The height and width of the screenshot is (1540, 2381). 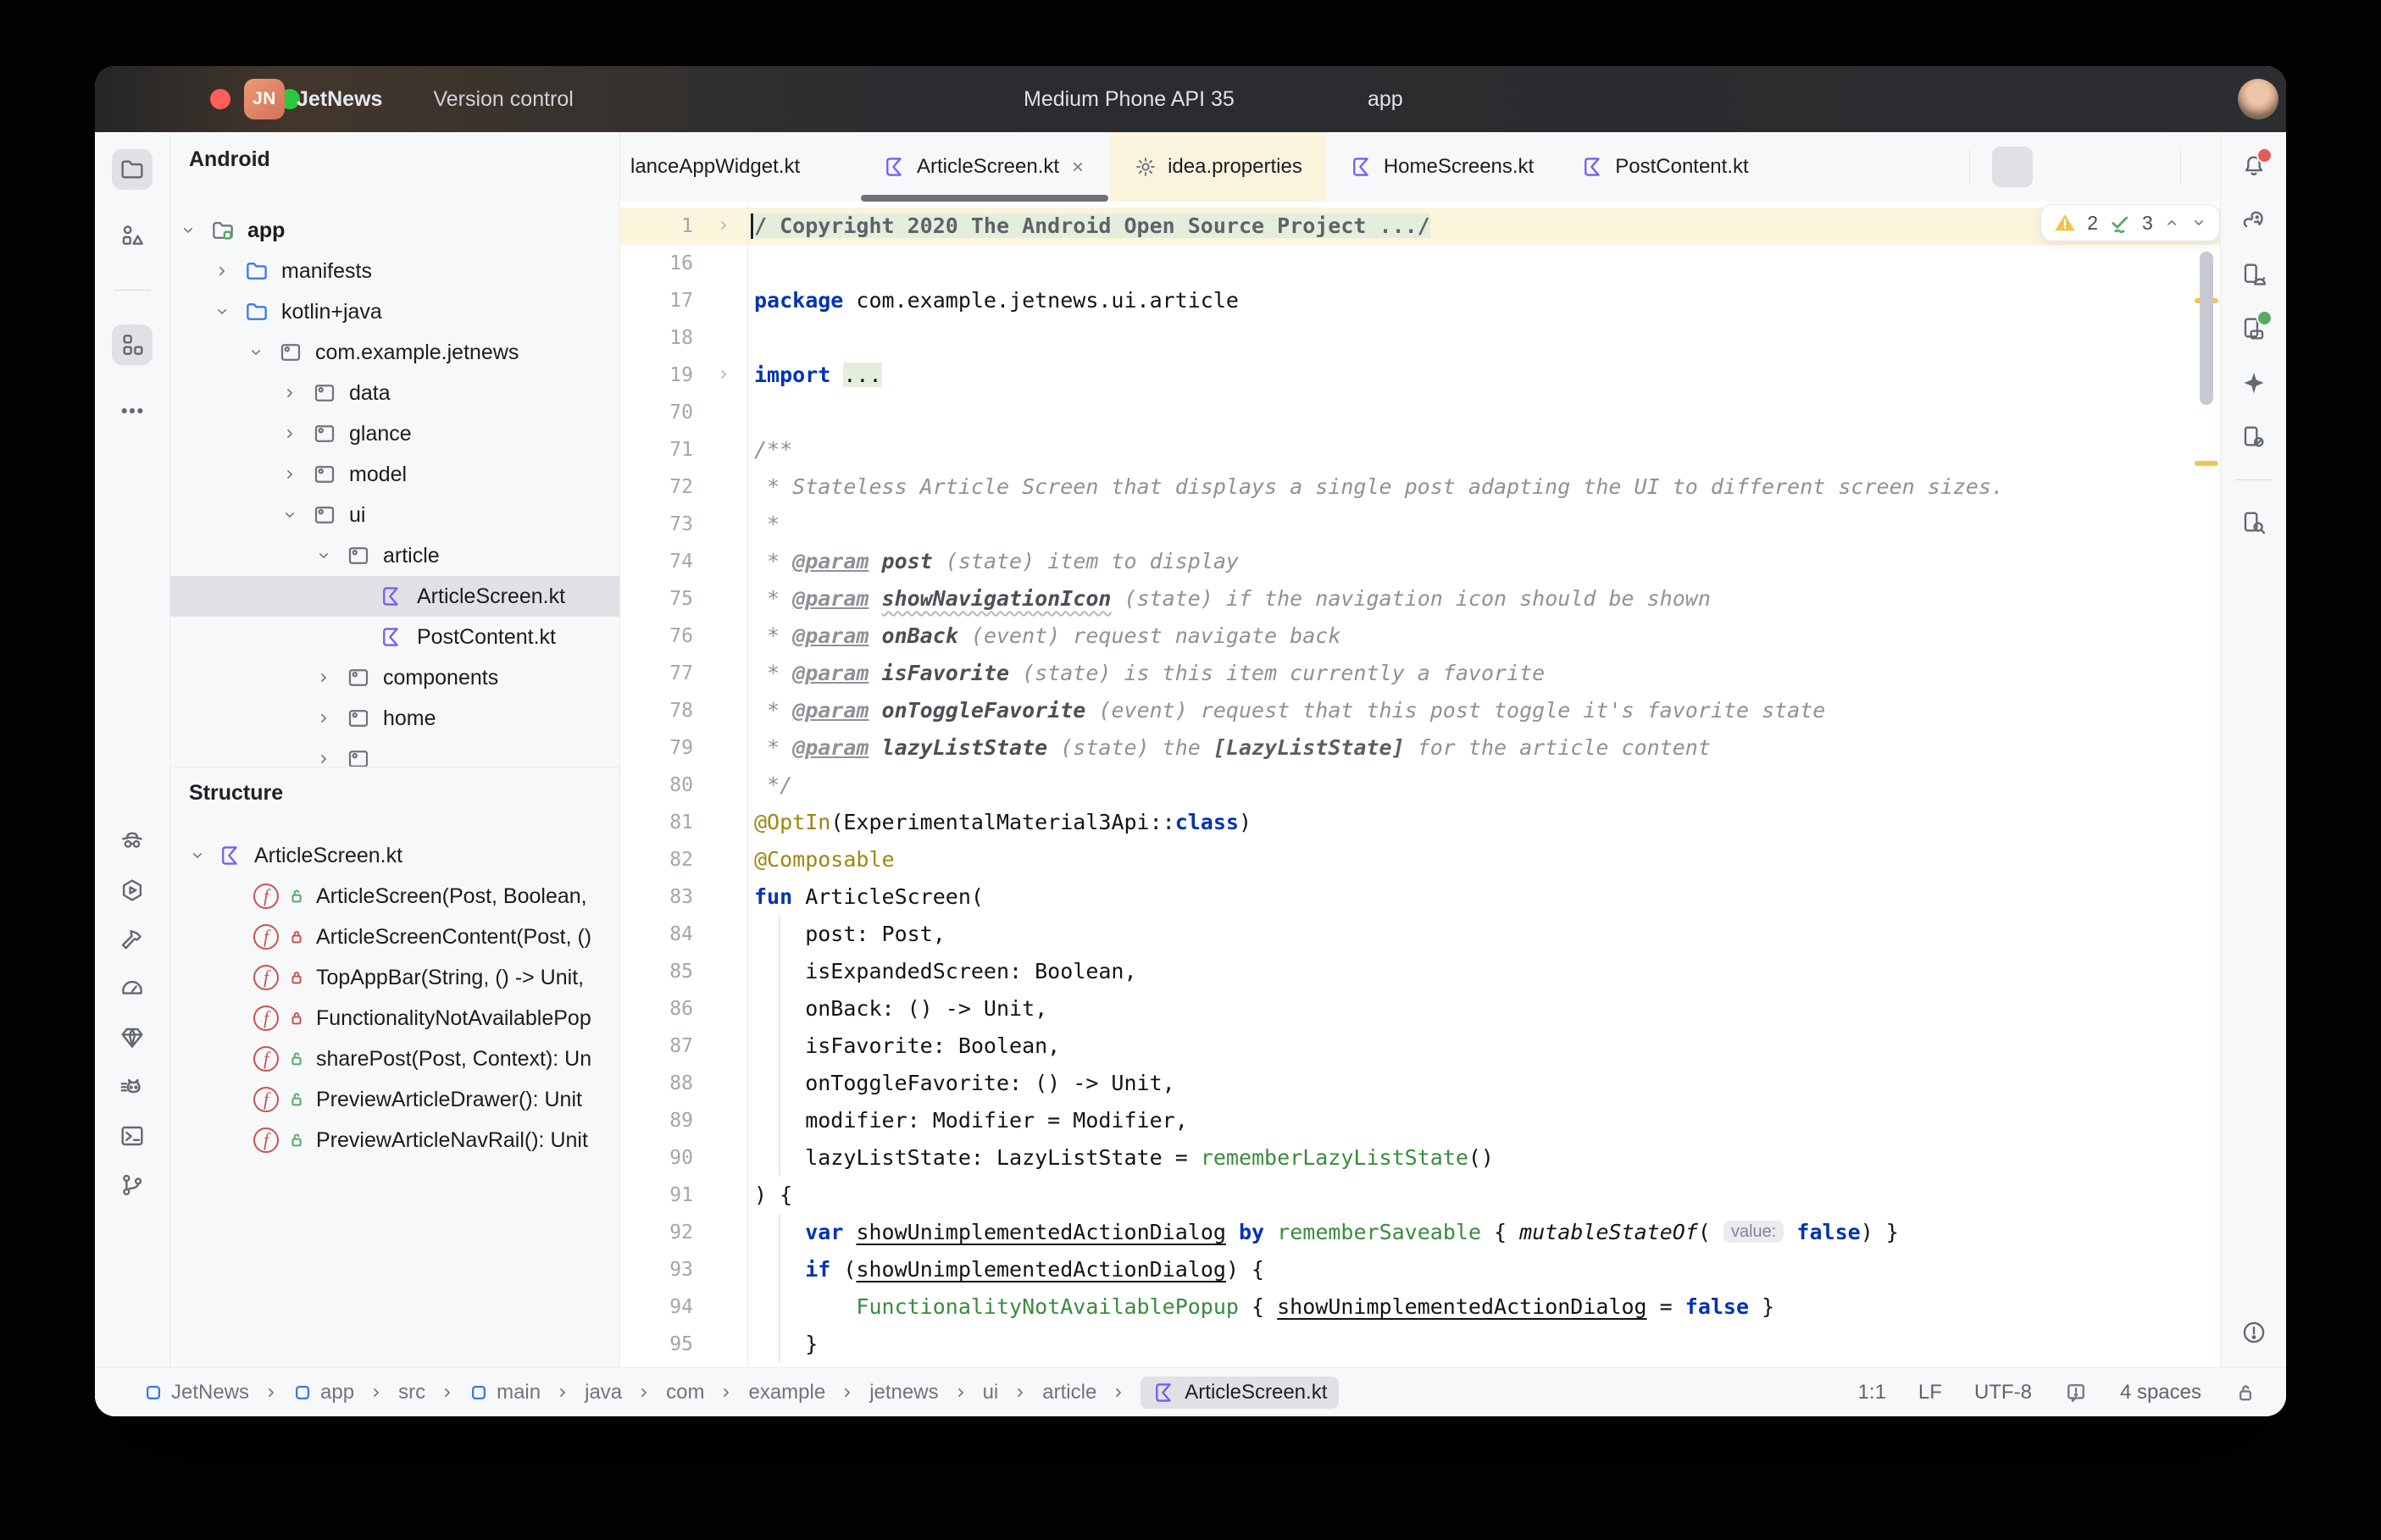 What do you see at coordinates (395, 474) in the screenshot?
I see `tree-item-model: model` at bounding box center [395, 474].